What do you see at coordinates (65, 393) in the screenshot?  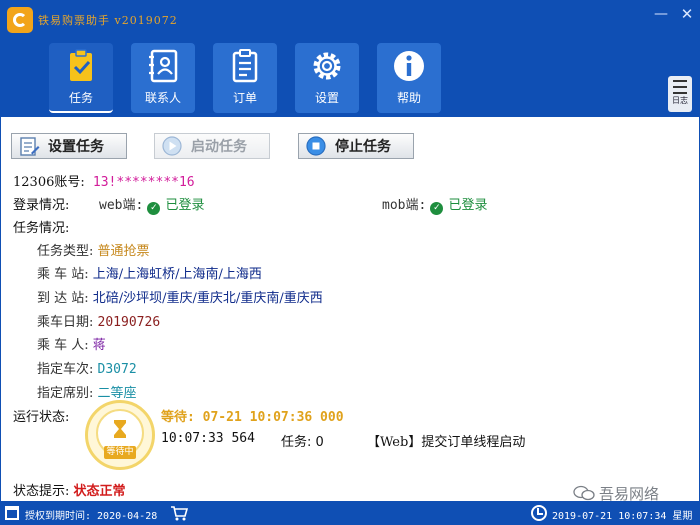 I see `seat-label: 指定席别:` at bounding box center [65, 393].